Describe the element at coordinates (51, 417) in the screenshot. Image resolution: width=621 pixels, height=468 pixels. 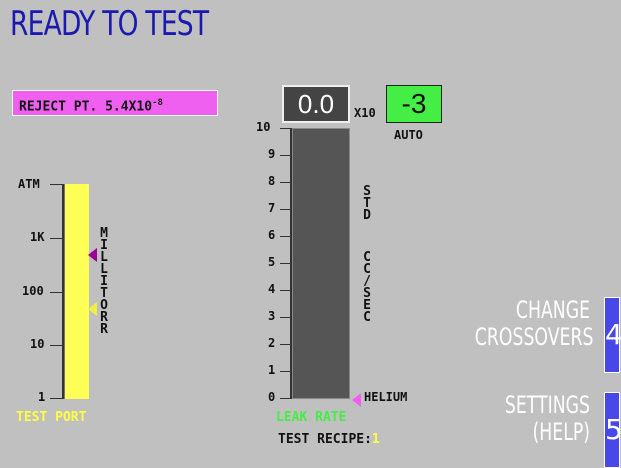
I see `test-port-label: TEST PORT` at that location.